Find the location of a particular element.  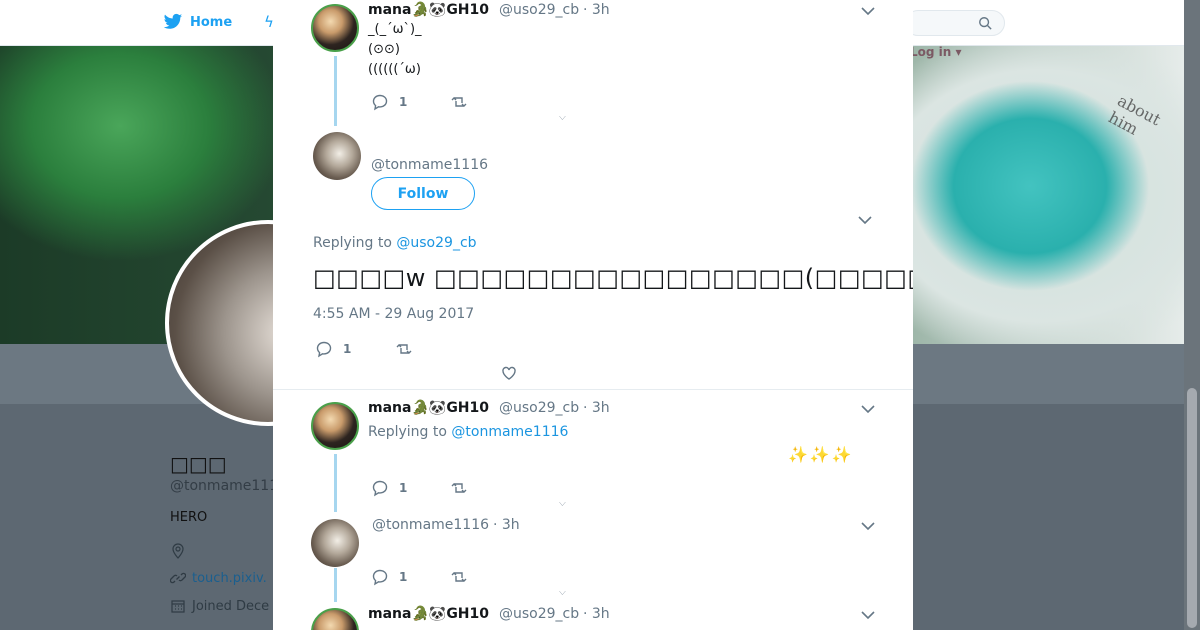

tweet-author-handle: @tonmame1116 is located at coordinates (430, 525).